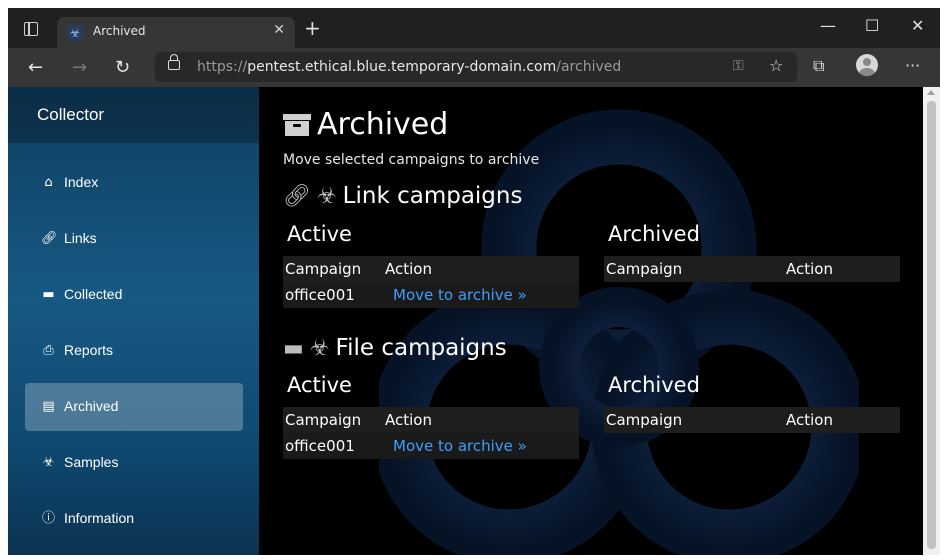  I want to click on sidebar-item-samples: ☣ Samples, so click(134, 463).